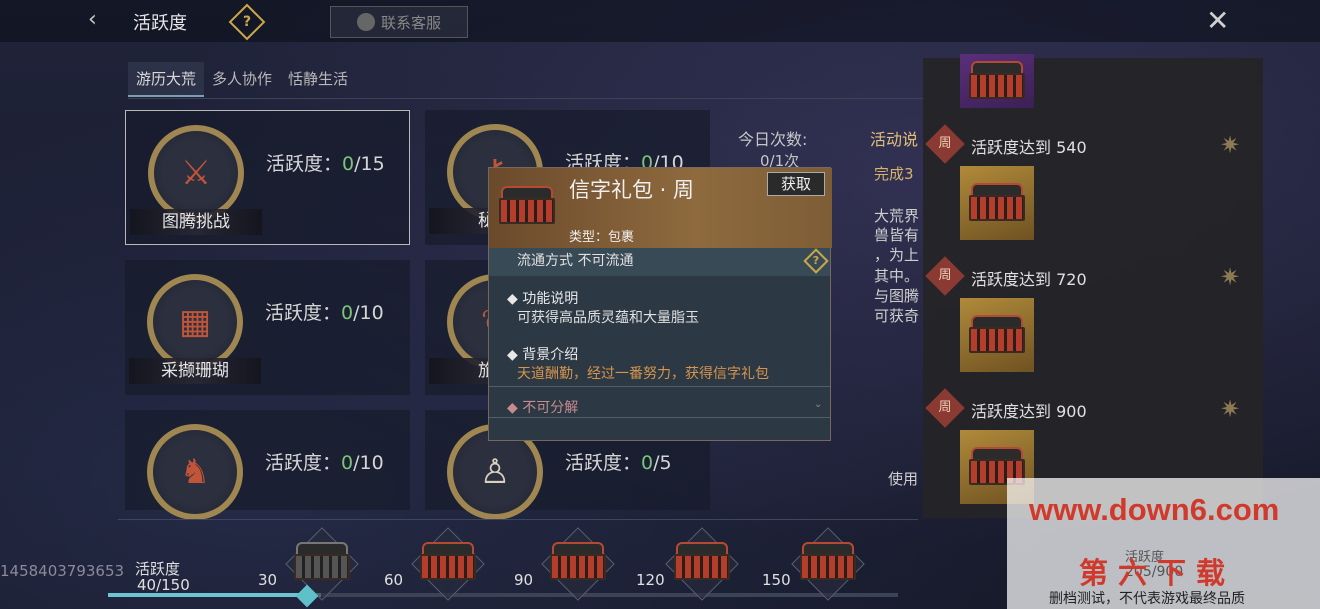  I want to click on no-decompose-text: ◆ 不可分解, so click(543, 408).